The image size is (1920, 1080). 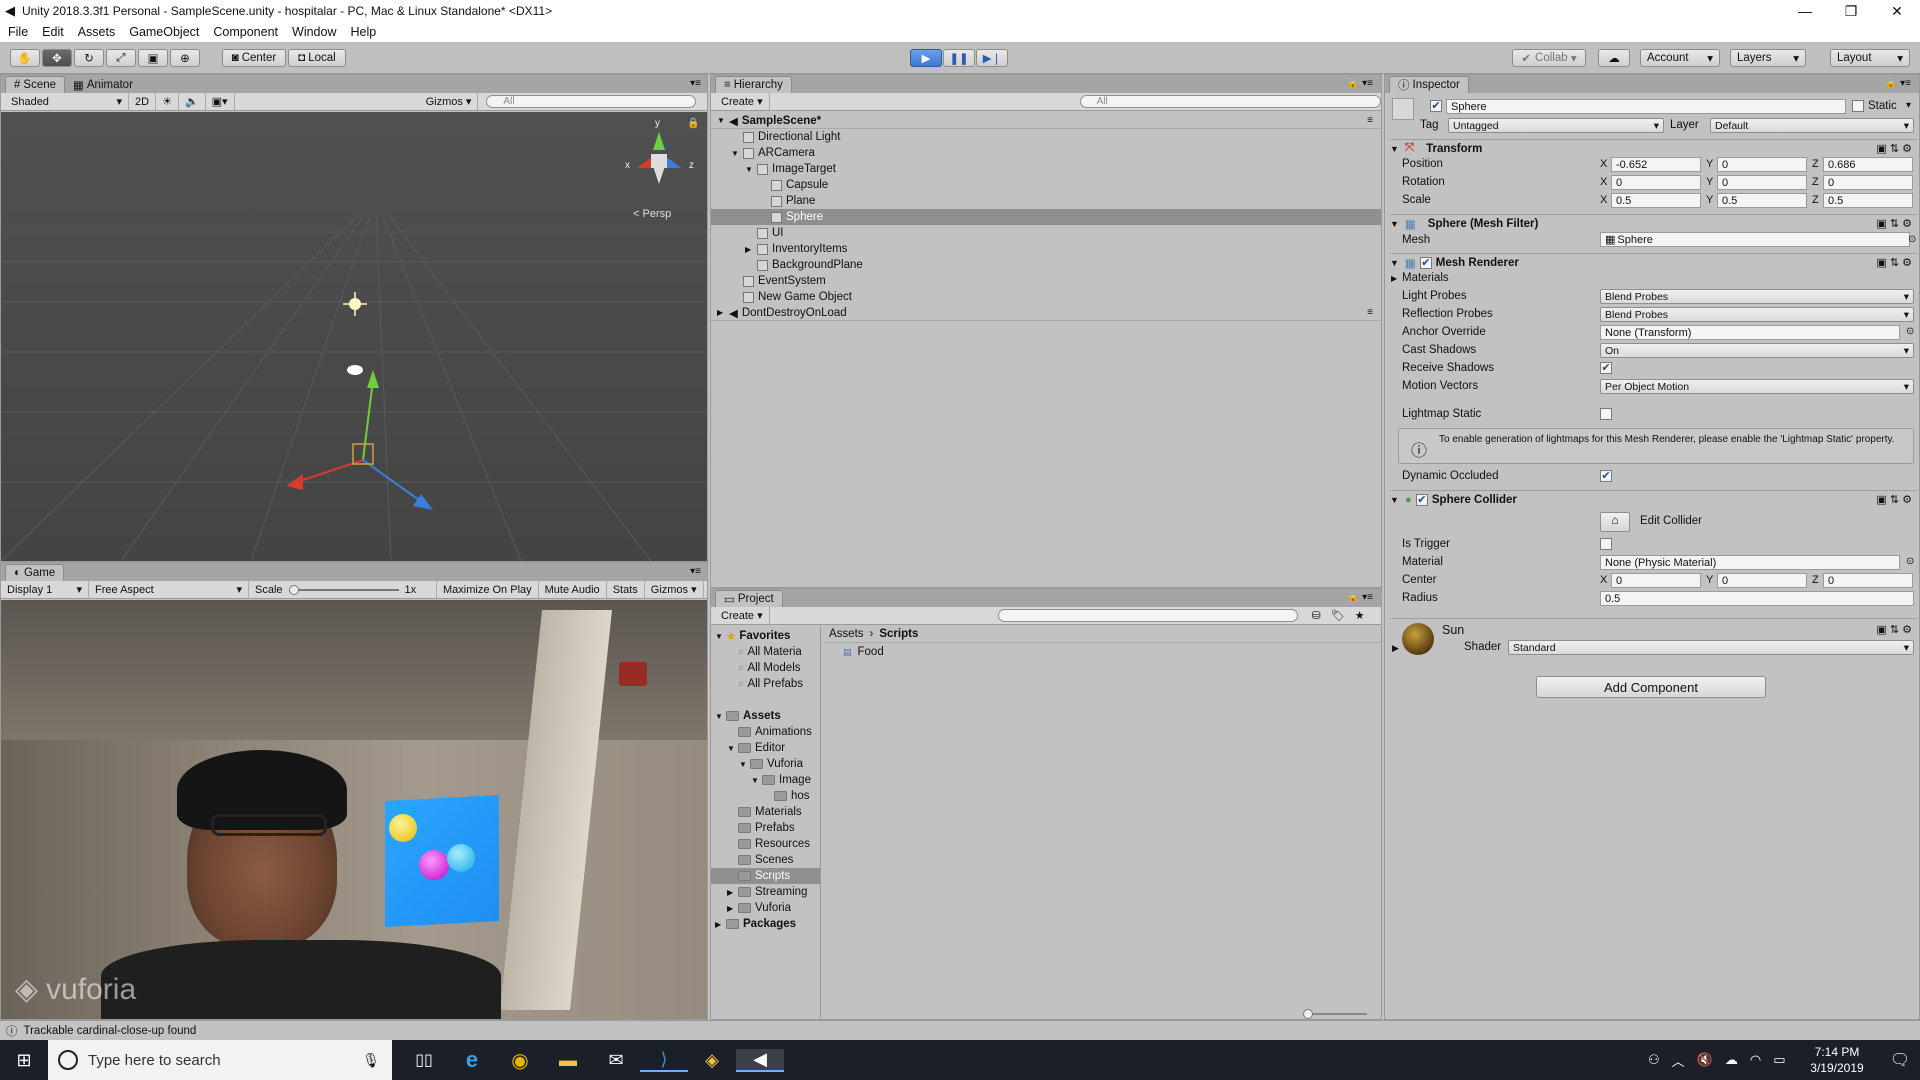 What do you see at coordinates (1046, 217) in the screenshot?
I see `hierarchy-item: Sphere` at bounding box center [1046, 217].